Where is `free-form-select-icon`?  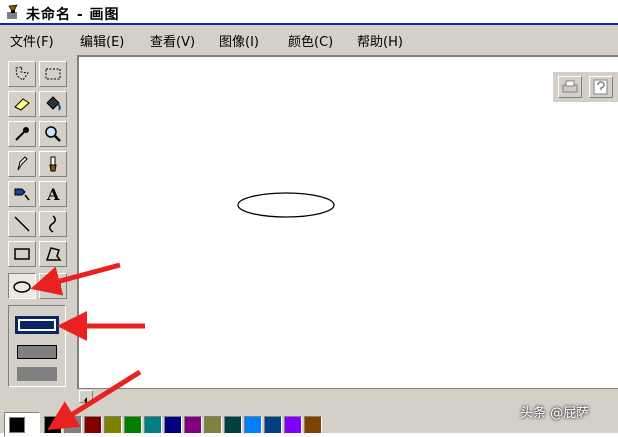
free-form-select-icon is located at coordinates (22, 73).